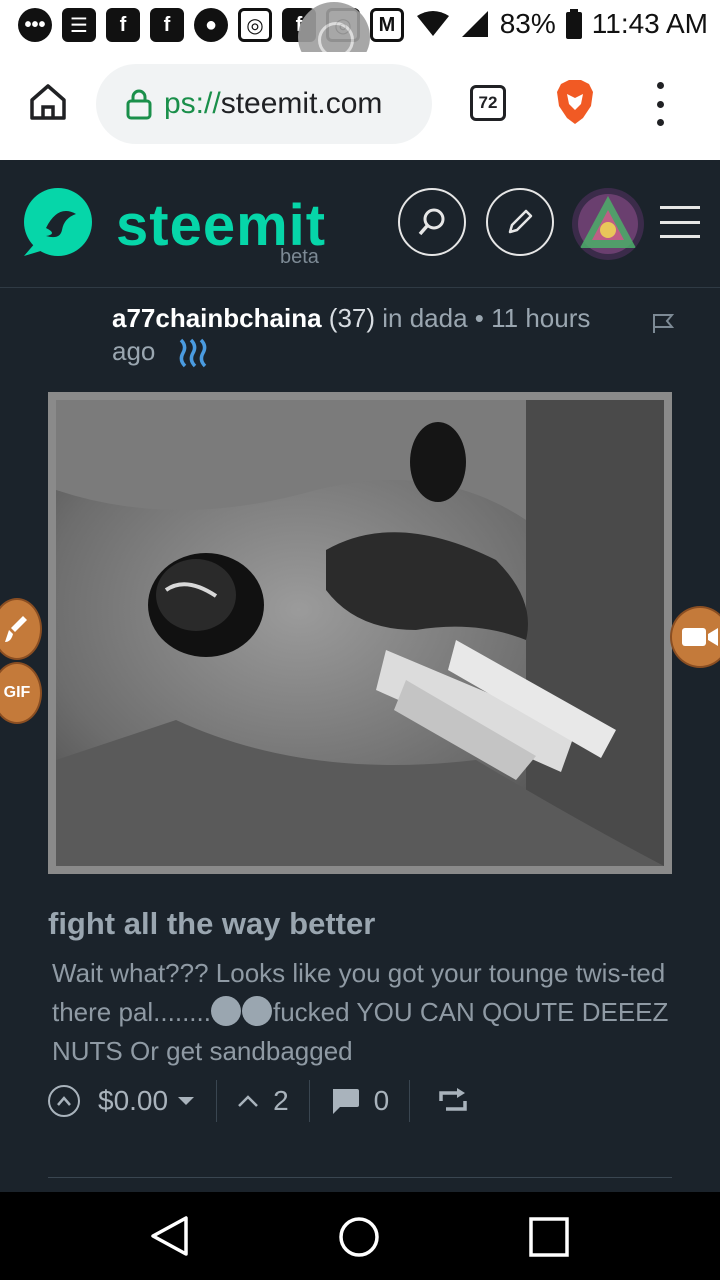 The image size is (720, 1280). I want to click on compose-button, so click(520, 222).